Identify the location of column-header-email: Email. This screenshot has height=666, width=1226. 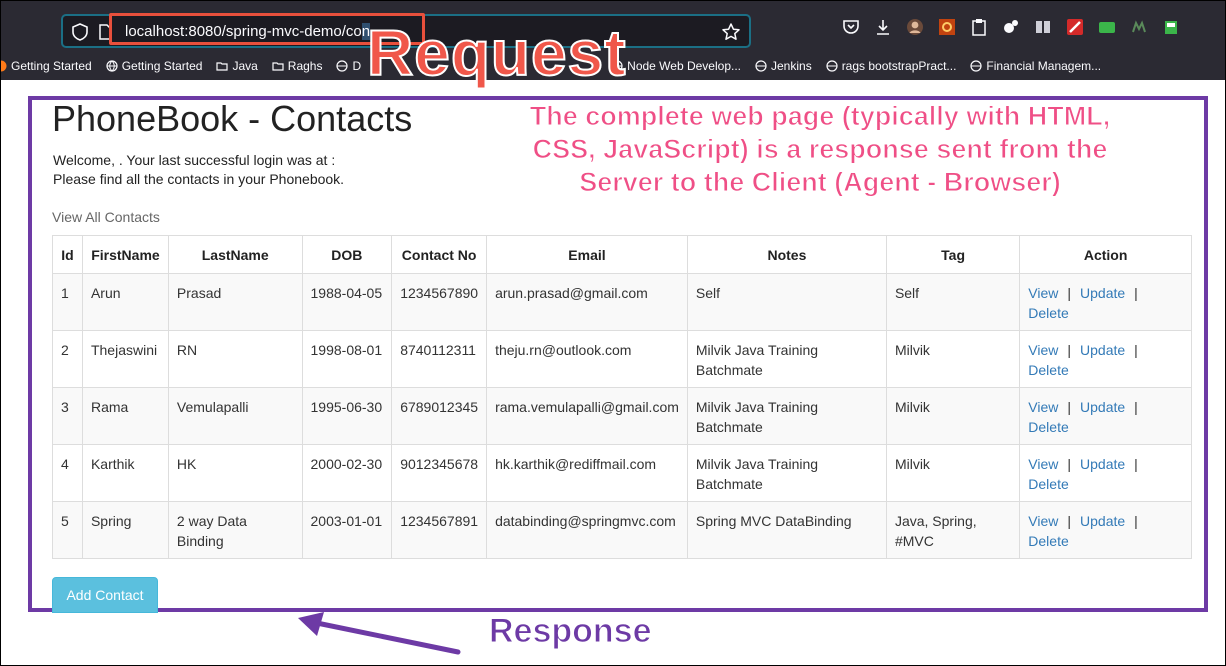
(587, 254).